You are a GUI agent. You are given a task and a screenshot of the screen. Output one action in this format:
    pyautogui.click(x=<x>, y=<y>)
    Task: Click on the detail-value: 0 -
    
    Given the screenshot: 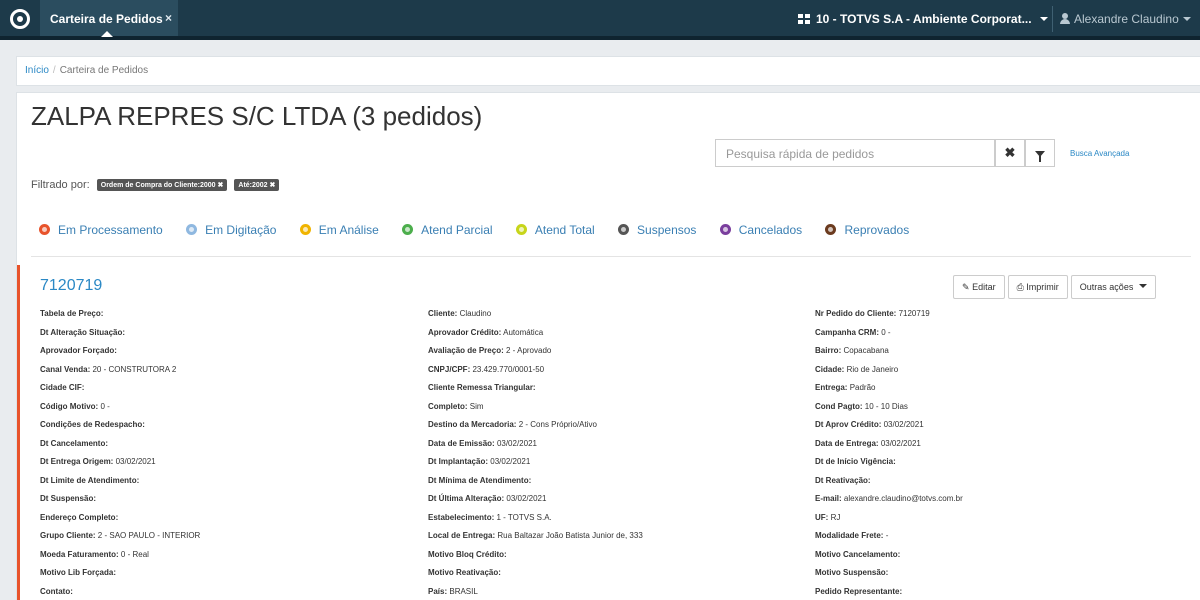 What is the action you would take?
    pyautogui.click(x=105, y=406)
    